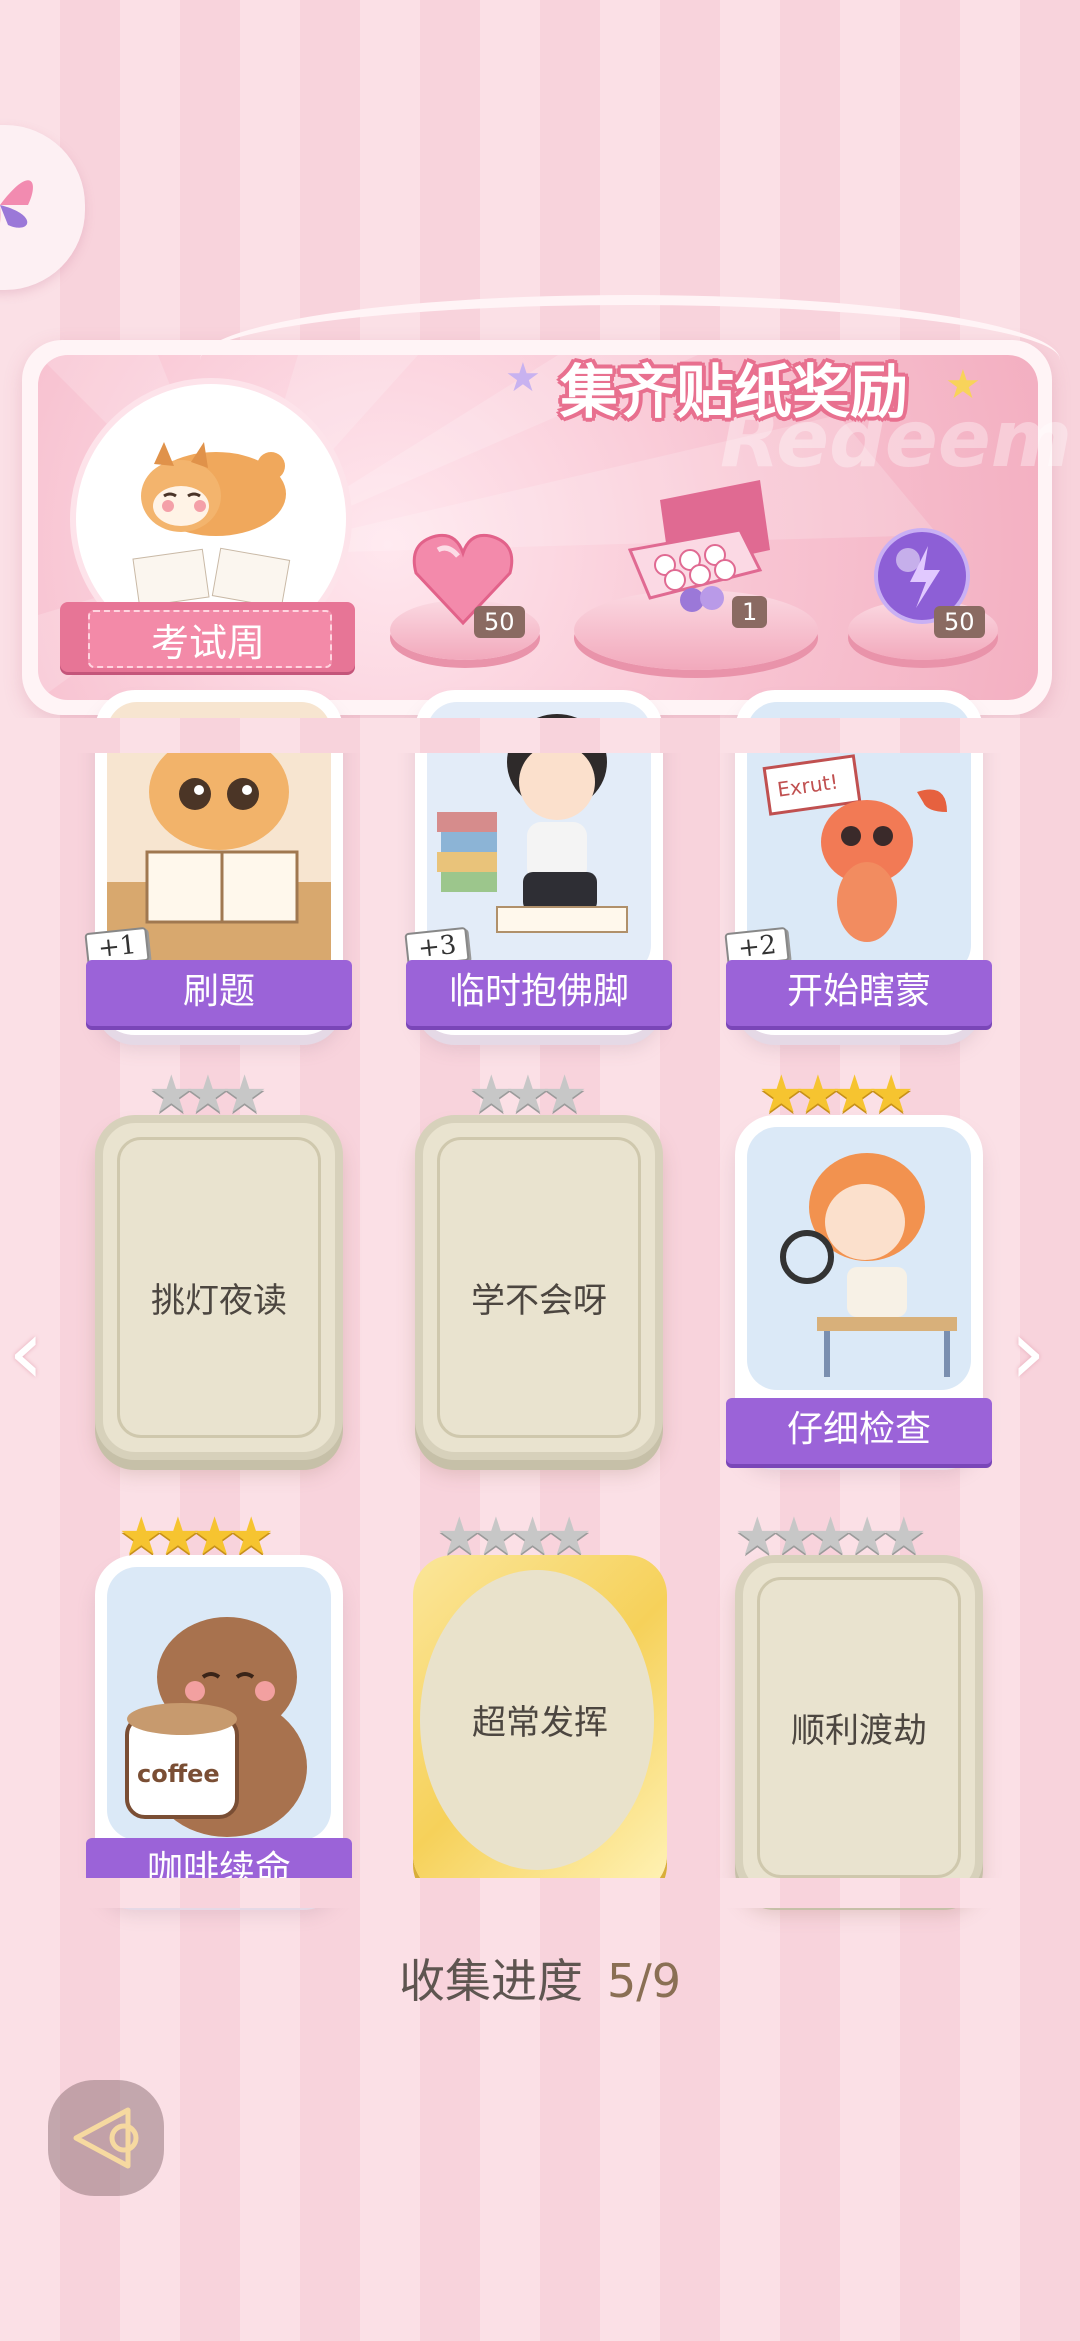 The width and height of the screenshot is (1080, 2341). I want to click on card-label: 学不会呀, so click(539, 1301).